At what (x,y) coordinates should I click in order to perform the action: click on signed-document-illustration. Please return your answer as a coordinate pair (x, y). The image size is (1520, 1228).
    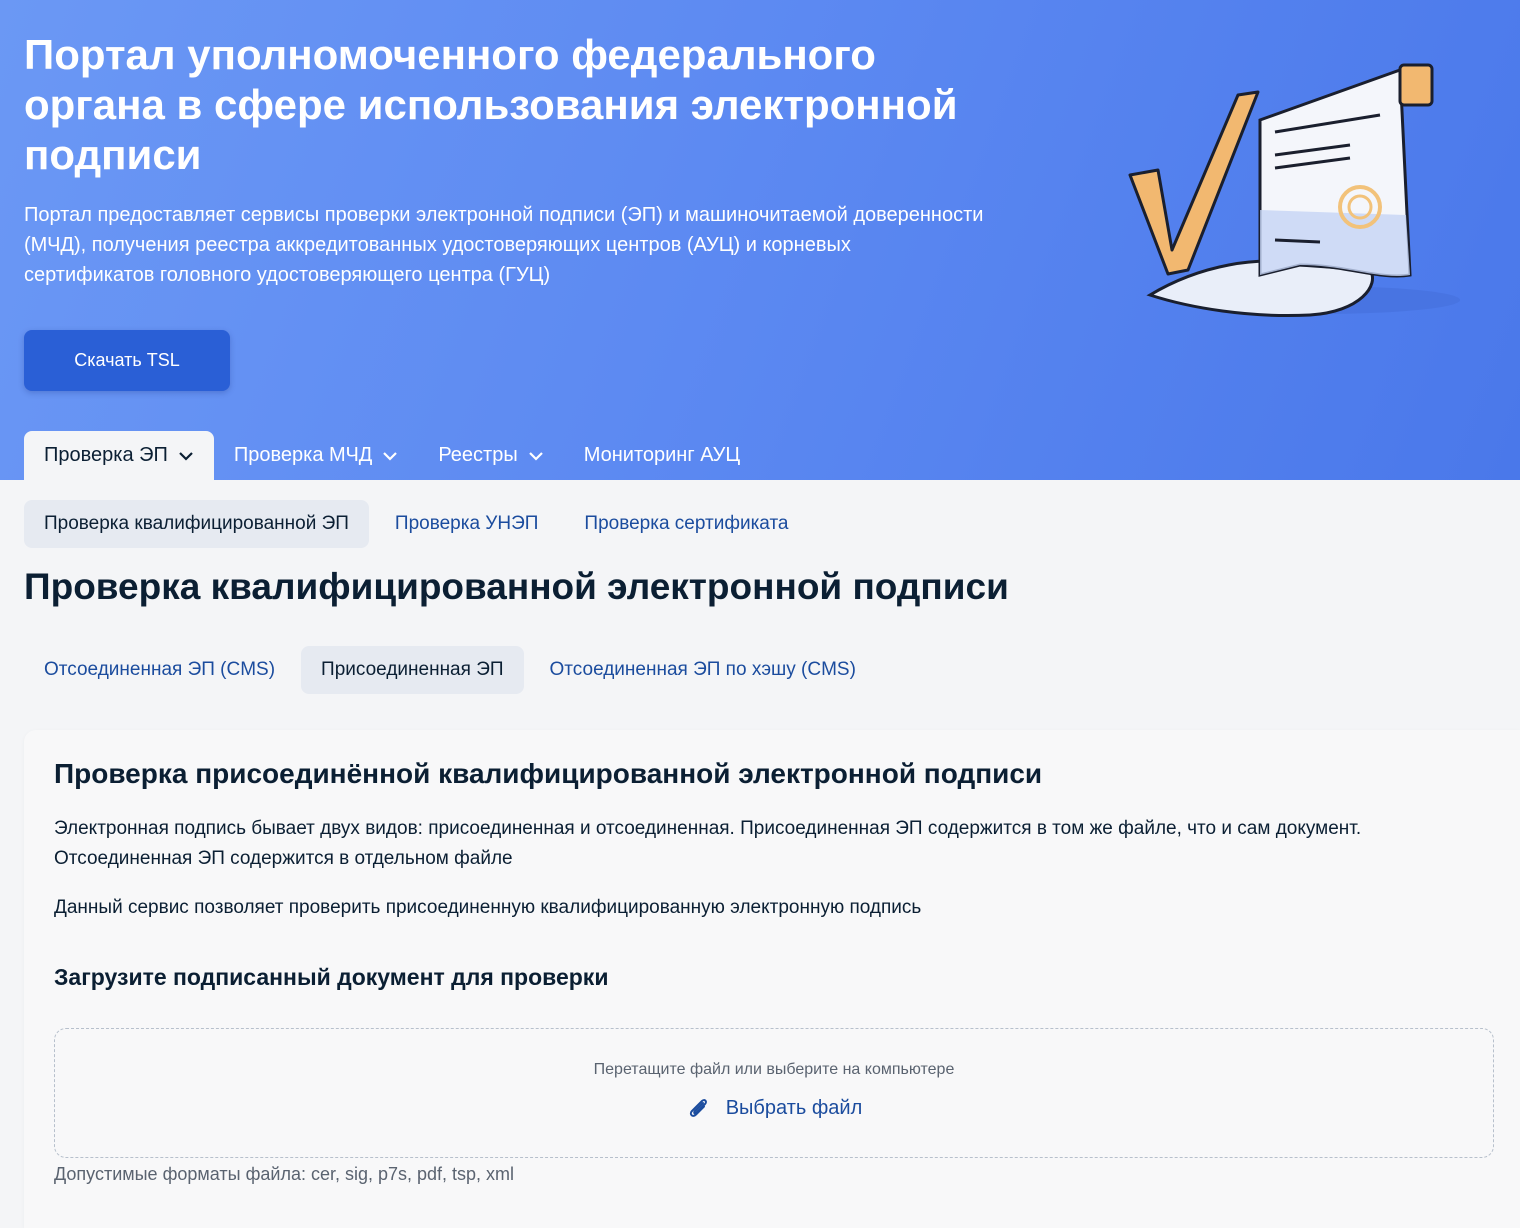
    Looking at the image, I should click on (1294, 190).